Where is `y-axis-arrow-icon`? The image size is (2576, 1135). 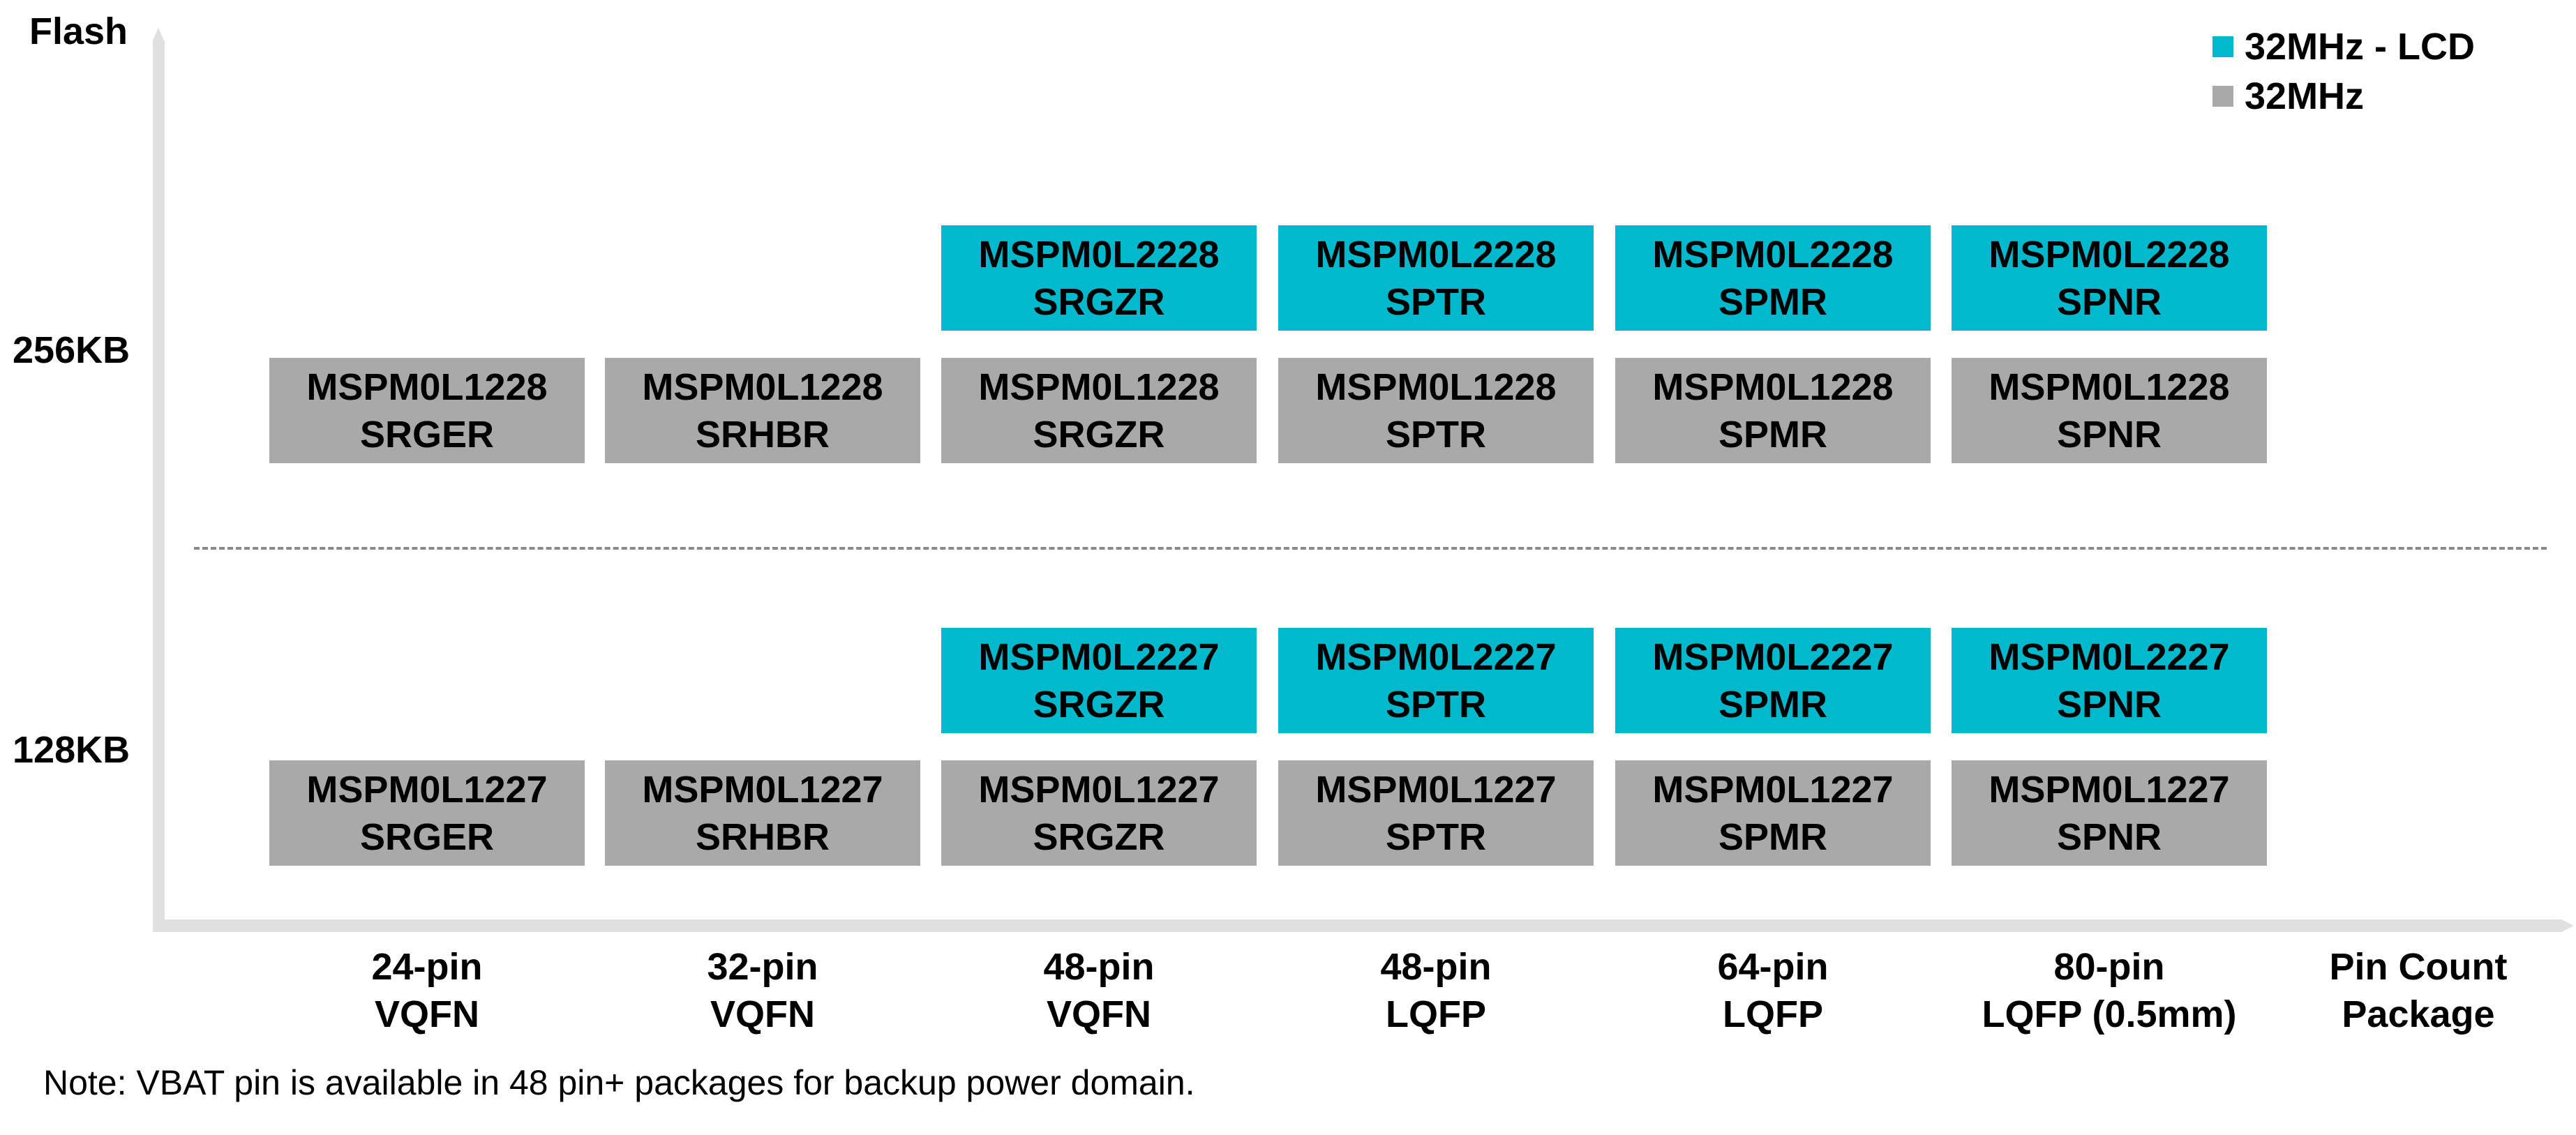
y-axis-arrow-icon is located at coordinates (158, 34).